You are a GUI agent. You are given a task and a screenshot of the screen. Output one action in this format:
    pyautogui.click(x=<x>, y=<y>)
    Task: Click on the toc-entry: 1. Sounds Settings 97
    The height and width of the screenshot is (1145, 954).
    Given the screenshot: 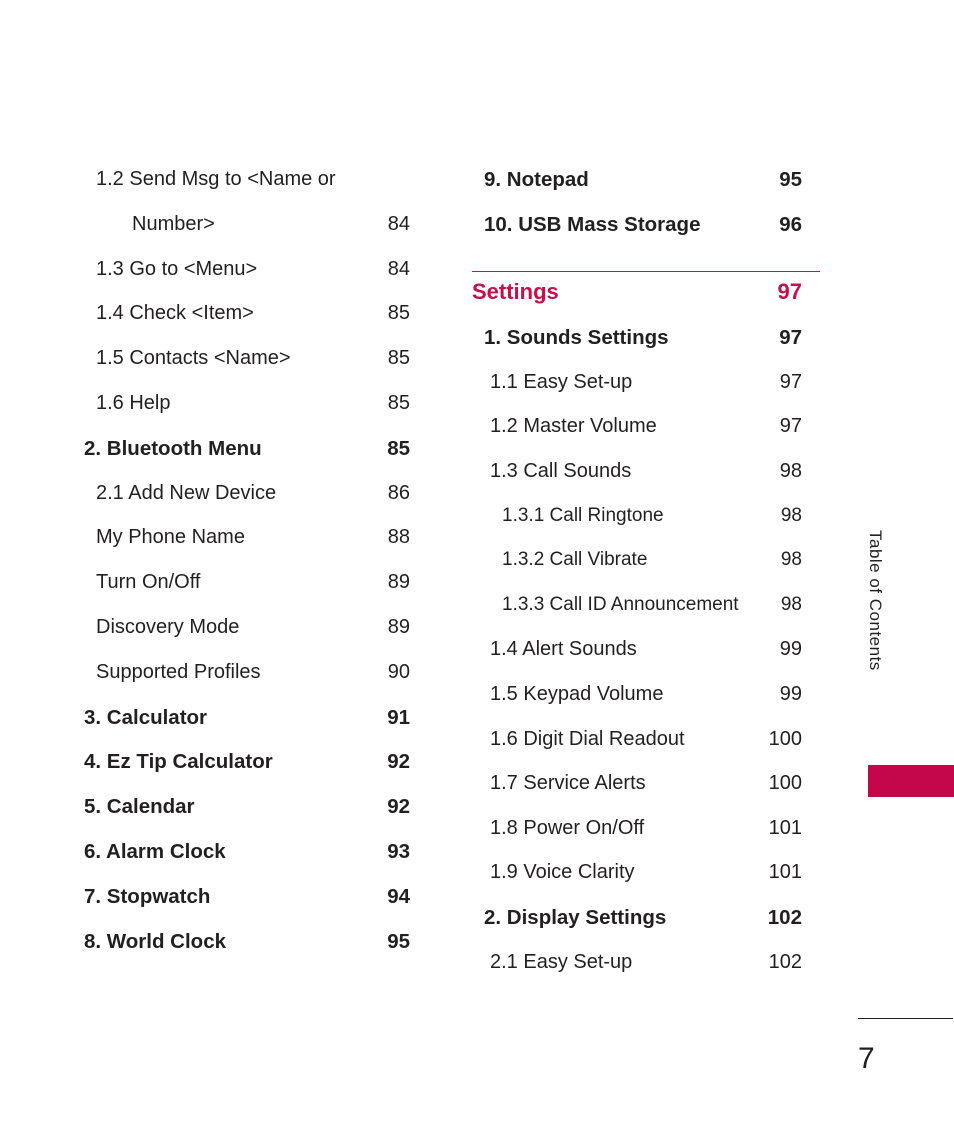 What is the action you would take?
    pyautogui.click(x=637, y=348)
    